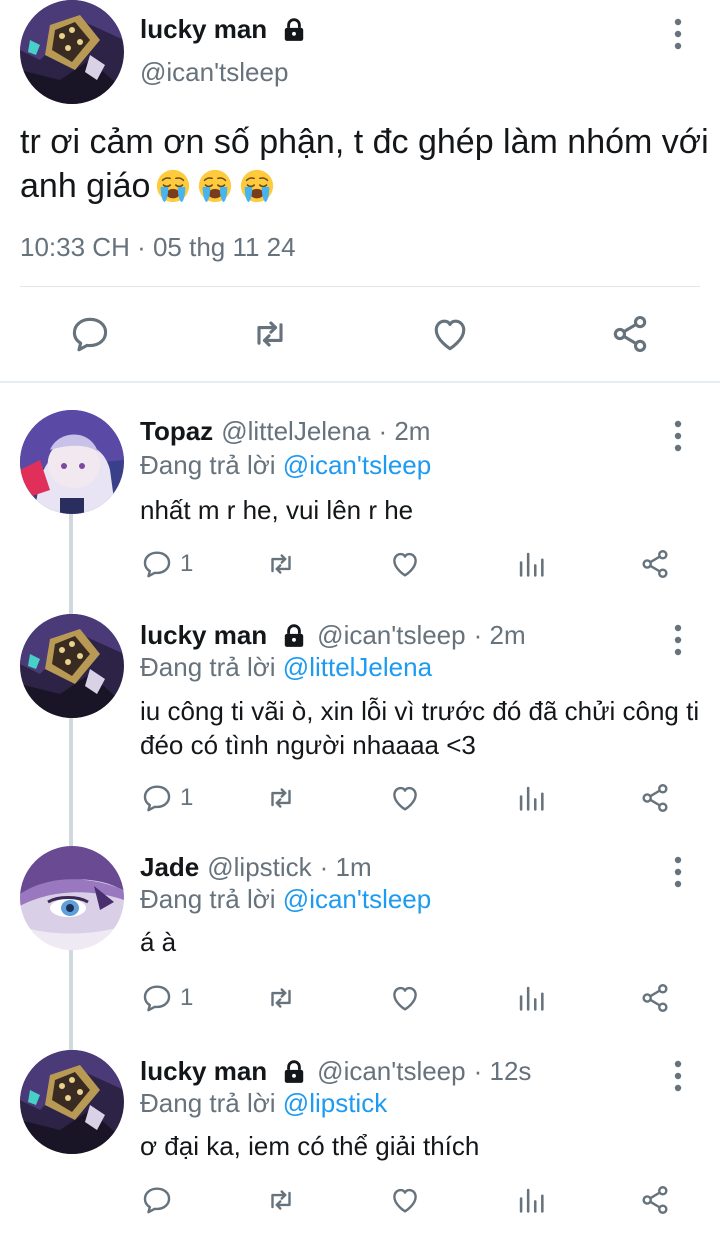 This screenshot has height=1235, width=720. I want to click on reply-text: ơ đại ka, iem có thể giải thích, so click(310, 1146).